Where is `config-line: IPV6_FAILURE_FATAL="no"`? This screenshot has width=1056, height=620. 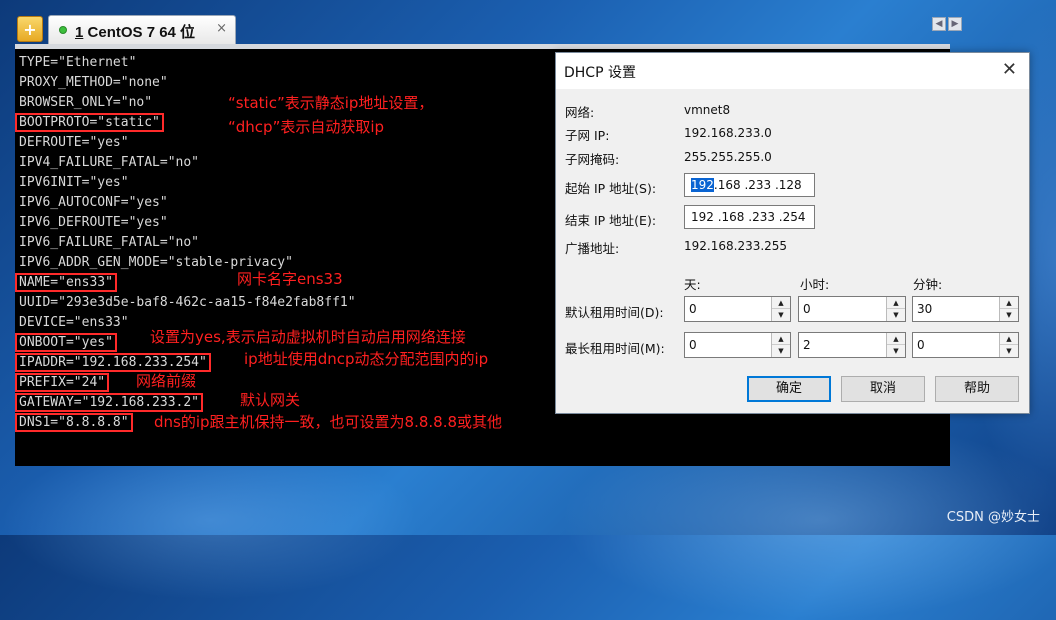
config-line: IPV6_FAILURE_FATAL="no" is located at coordinates (109, 242).